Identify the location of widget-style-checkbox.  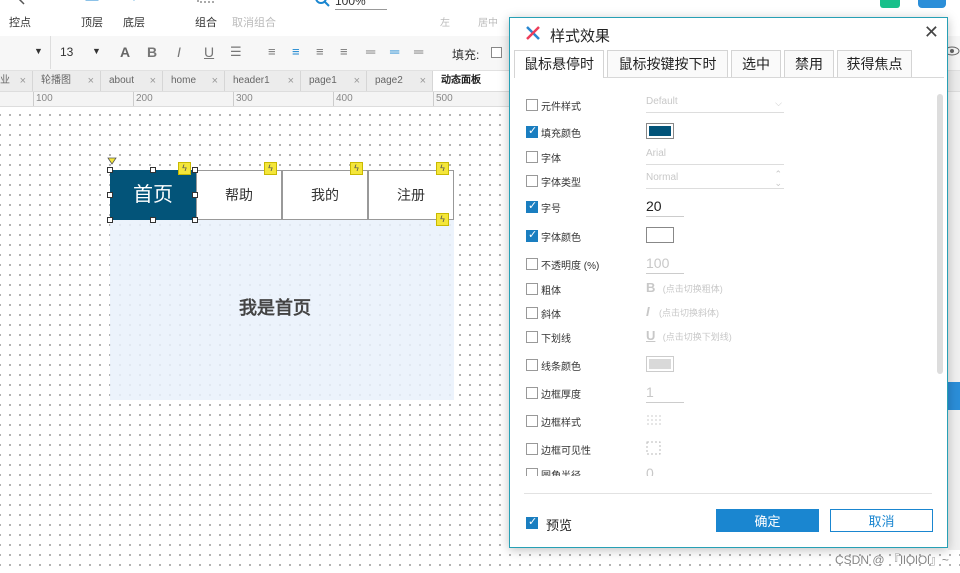
(532, 105).